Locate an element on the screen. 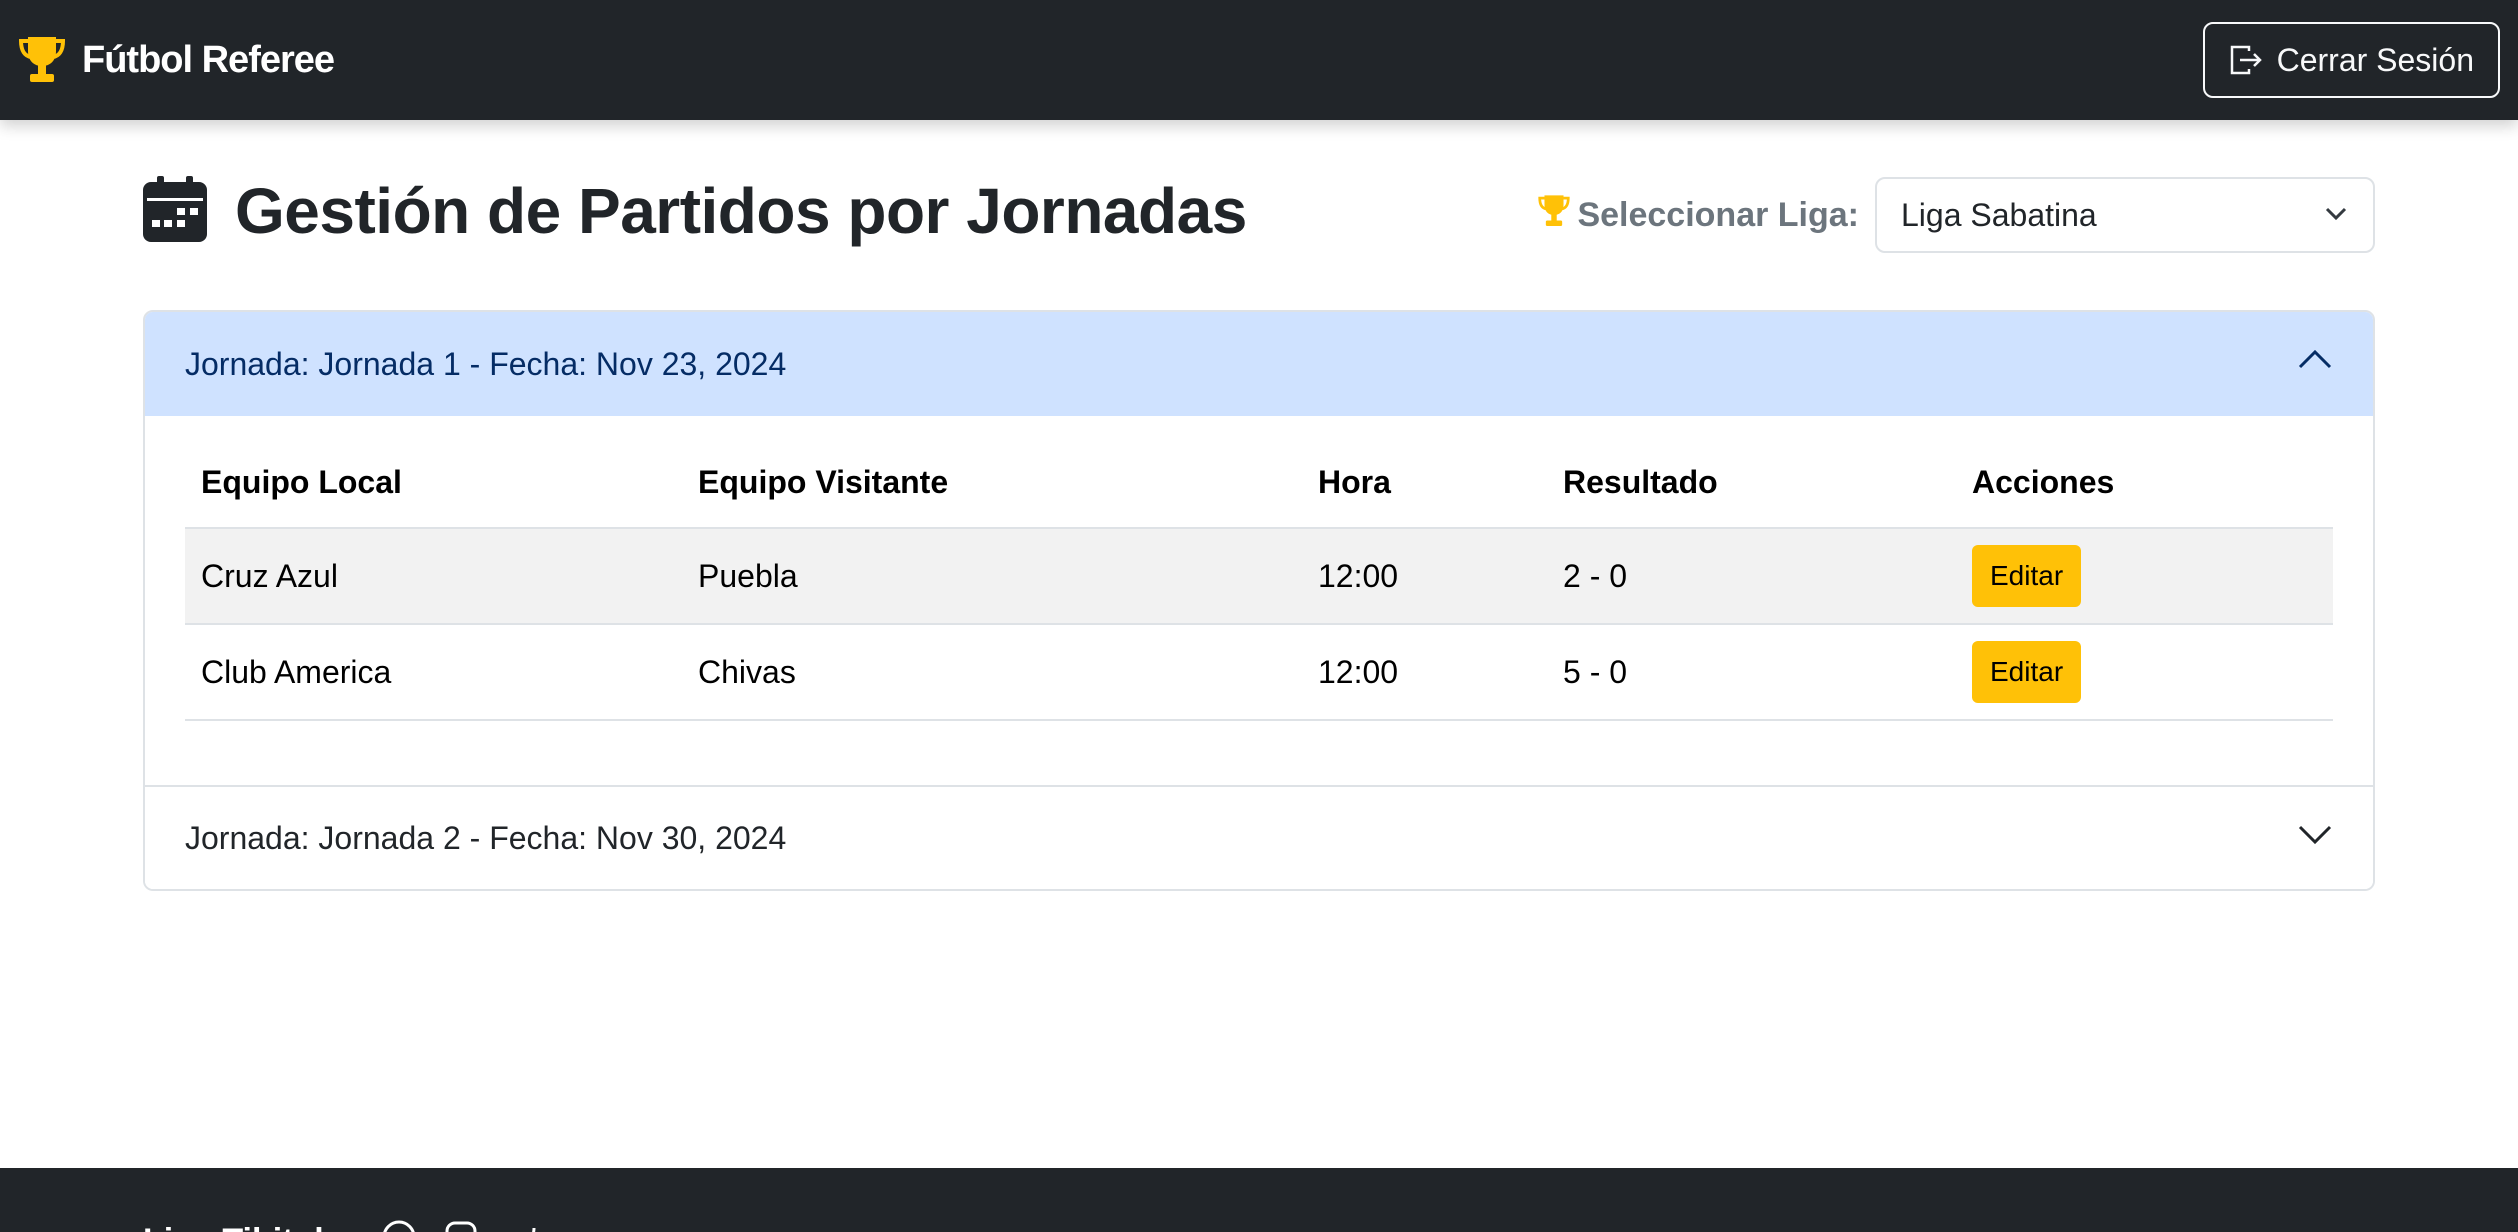 The width and height of the screenshot is (2518, 1232). footer-brand-group: Liga Tibitolm is located at coordinates (341, 1226).